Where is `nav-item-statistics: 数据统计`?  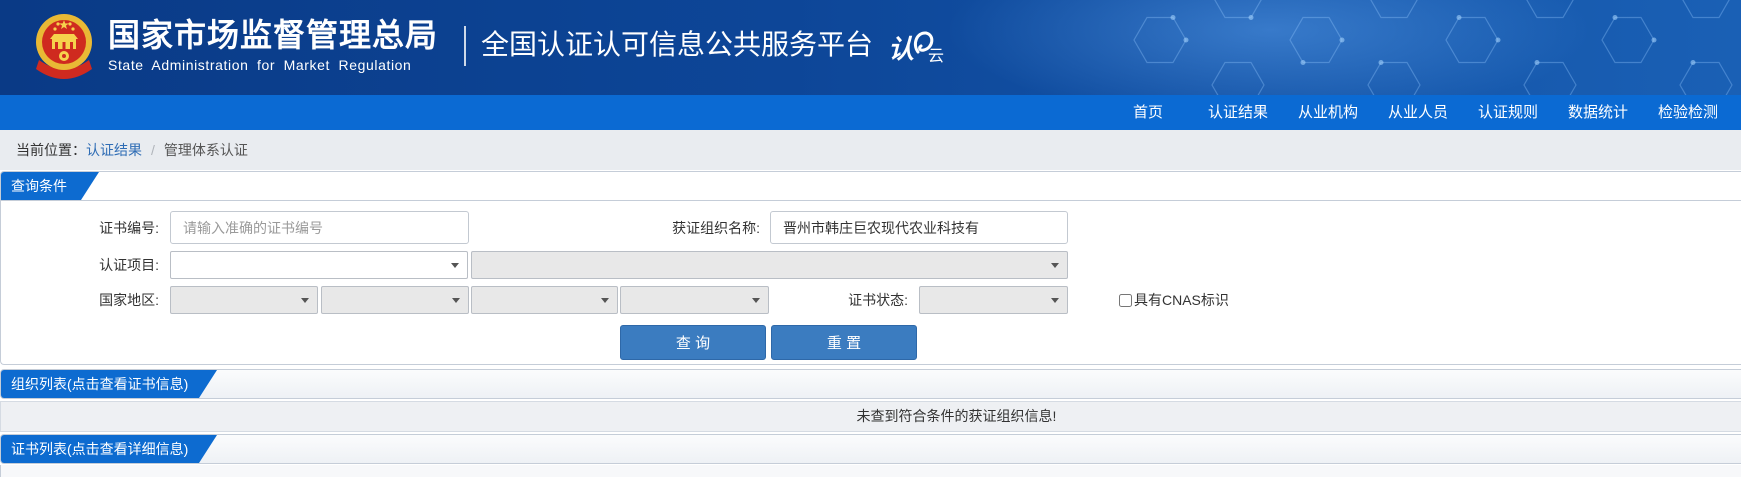
nav-item-statistics: 数据统计 is located at coordinates (1598, 112).